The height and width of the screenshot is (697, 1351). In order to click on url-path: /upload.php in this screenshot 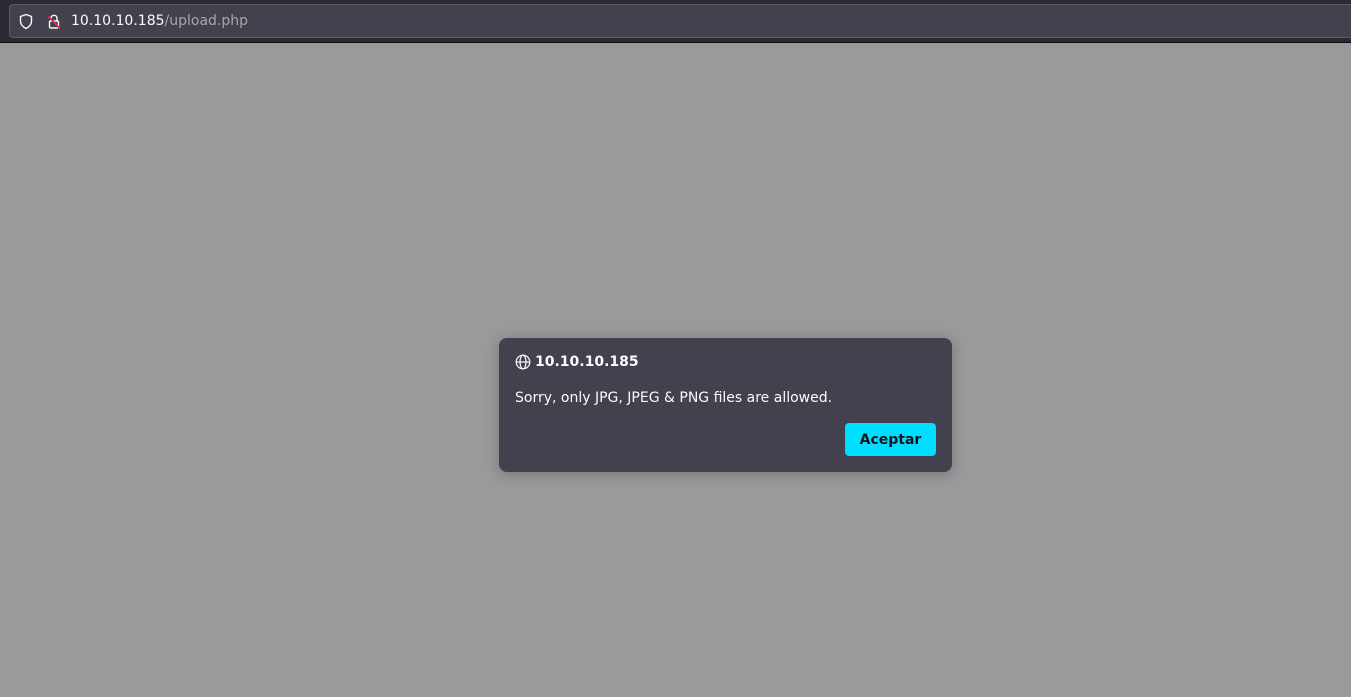, I will do `click(206, 21)`.